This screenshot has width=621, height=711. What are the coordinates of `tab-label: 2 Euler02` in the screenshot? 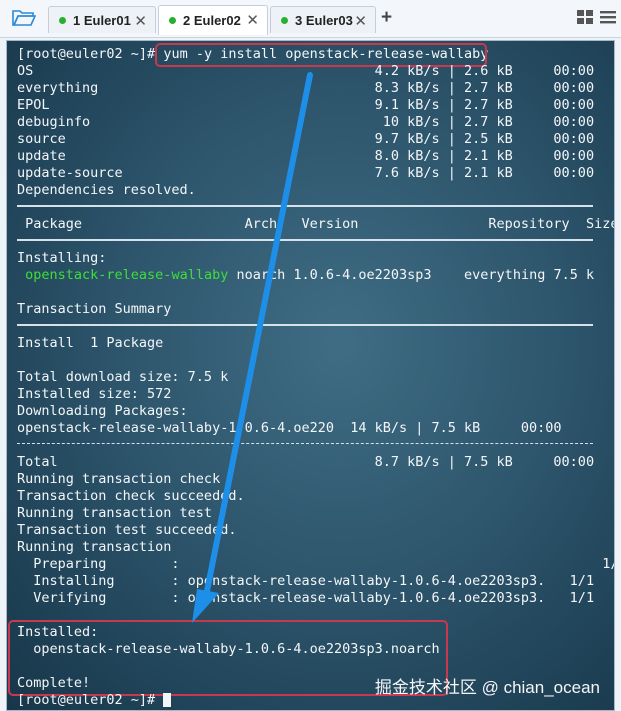 It's located at (212, 20).